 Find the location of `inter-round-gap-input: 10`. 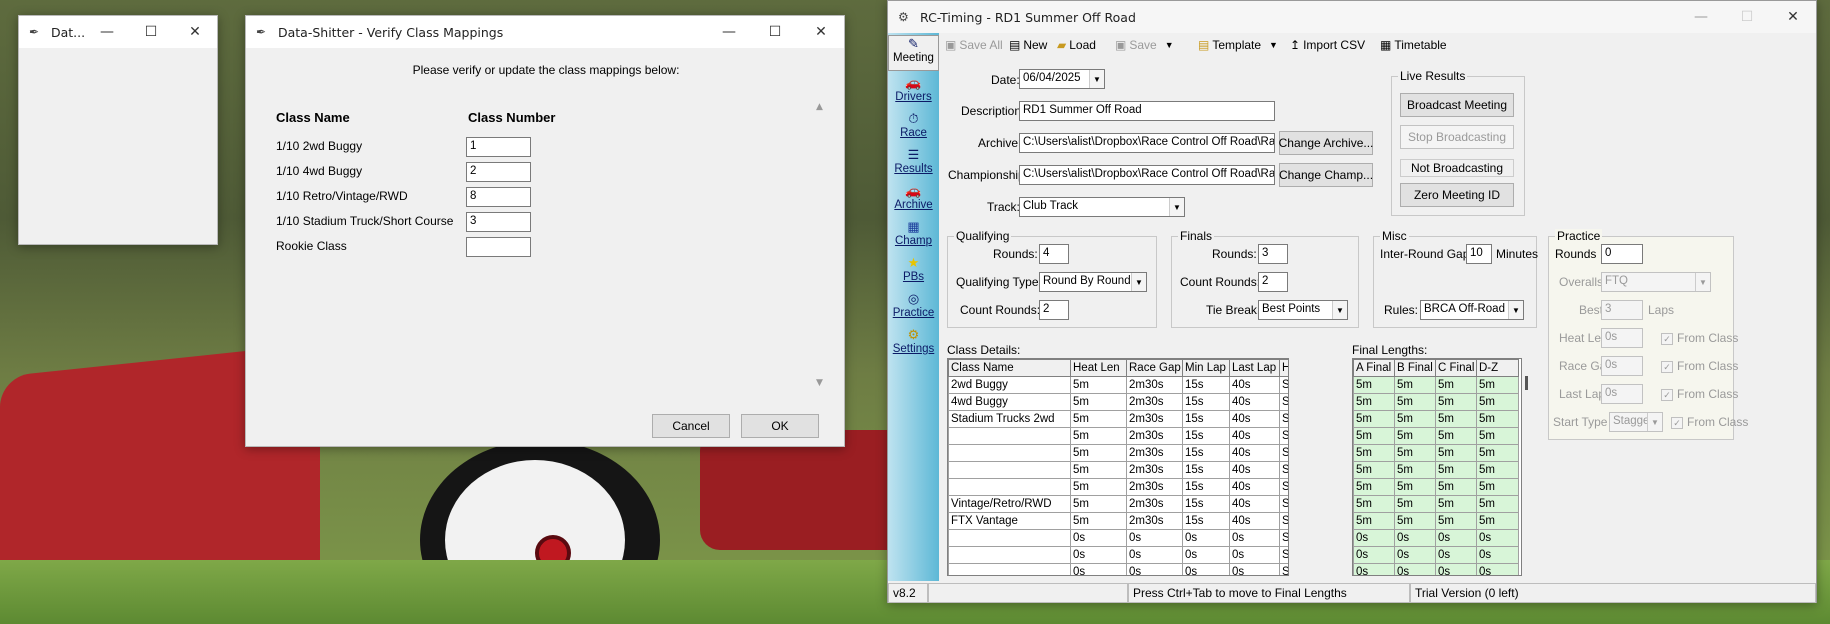

inter-round-gap-input: 10 is located at coordinates (1479, 254).